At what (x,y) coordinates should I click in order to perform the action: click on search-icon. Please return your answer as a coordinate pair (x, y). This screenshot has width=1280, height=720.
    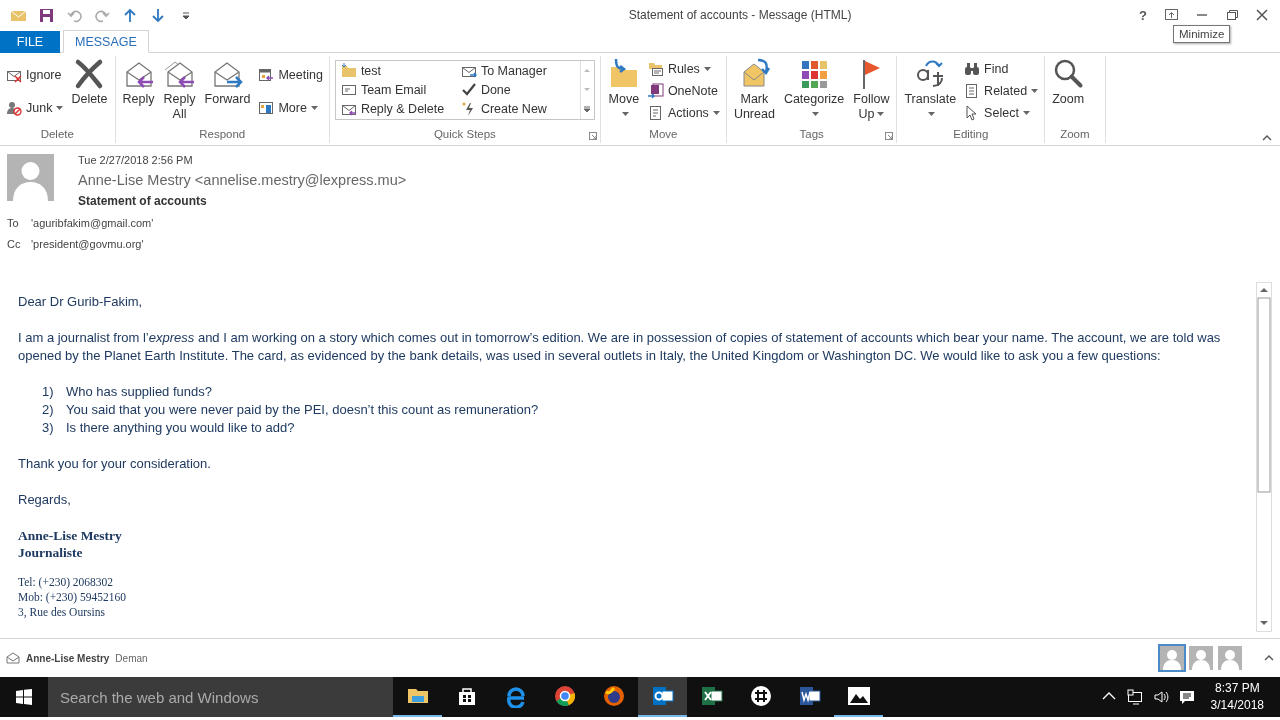
    Looking at the image, I should click on (1068, 74).